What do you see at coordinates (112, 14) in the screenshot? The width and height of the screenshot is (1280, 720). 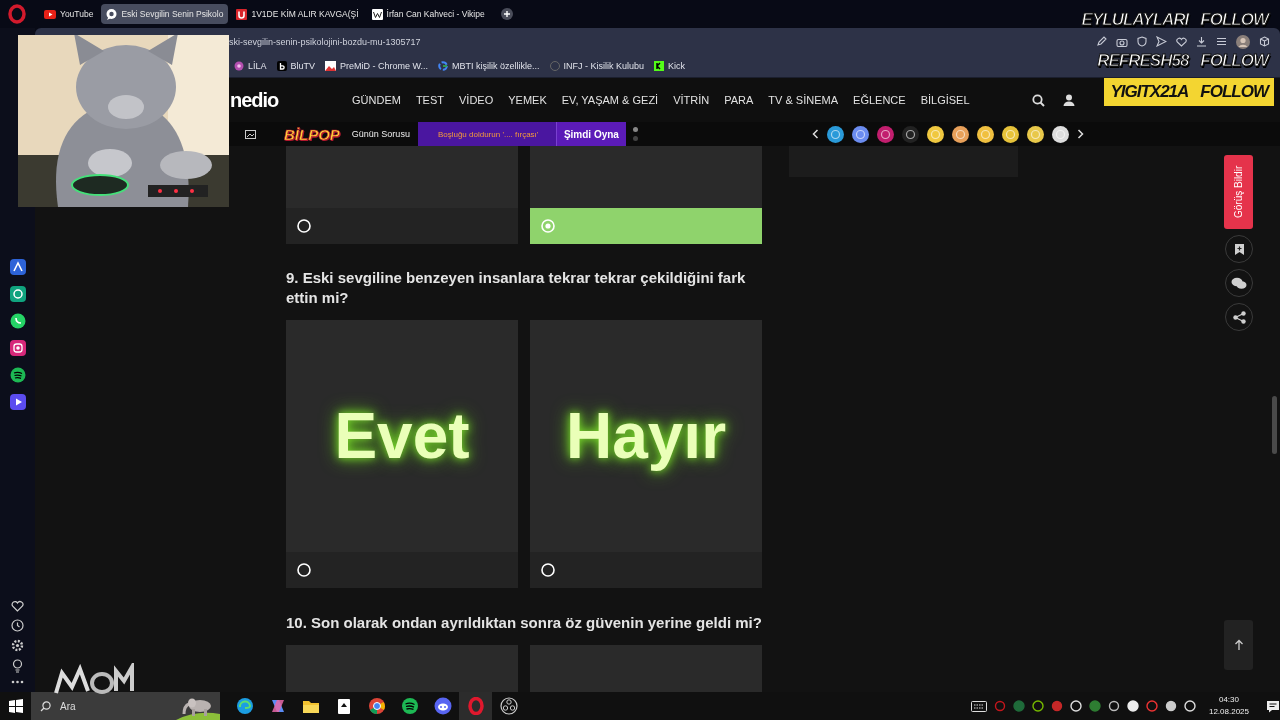 I see `speech-bubble-icon` at bounding box center [112, 14].